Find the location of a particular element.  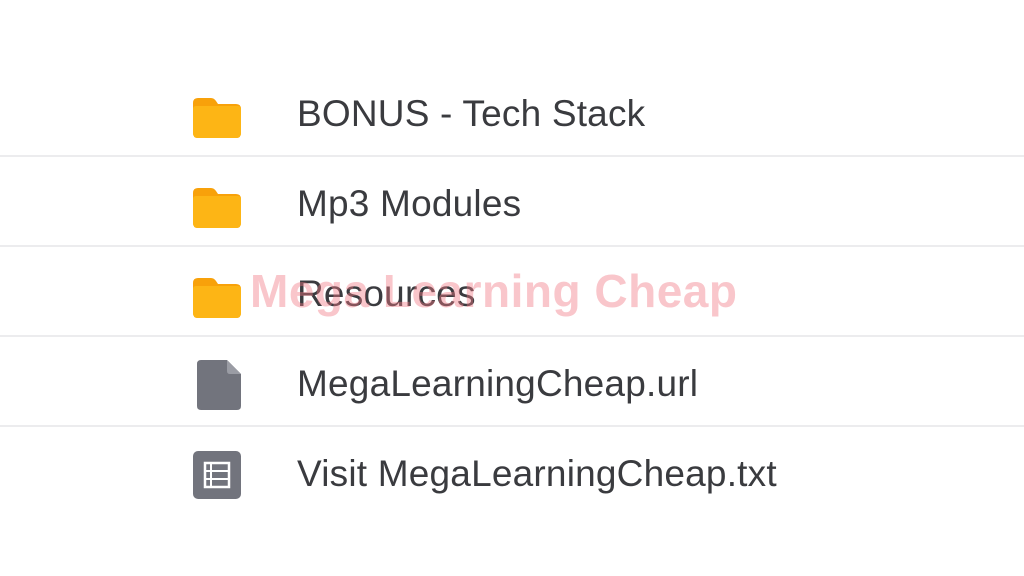

text-file-icon is located at coordinates (217, 475).